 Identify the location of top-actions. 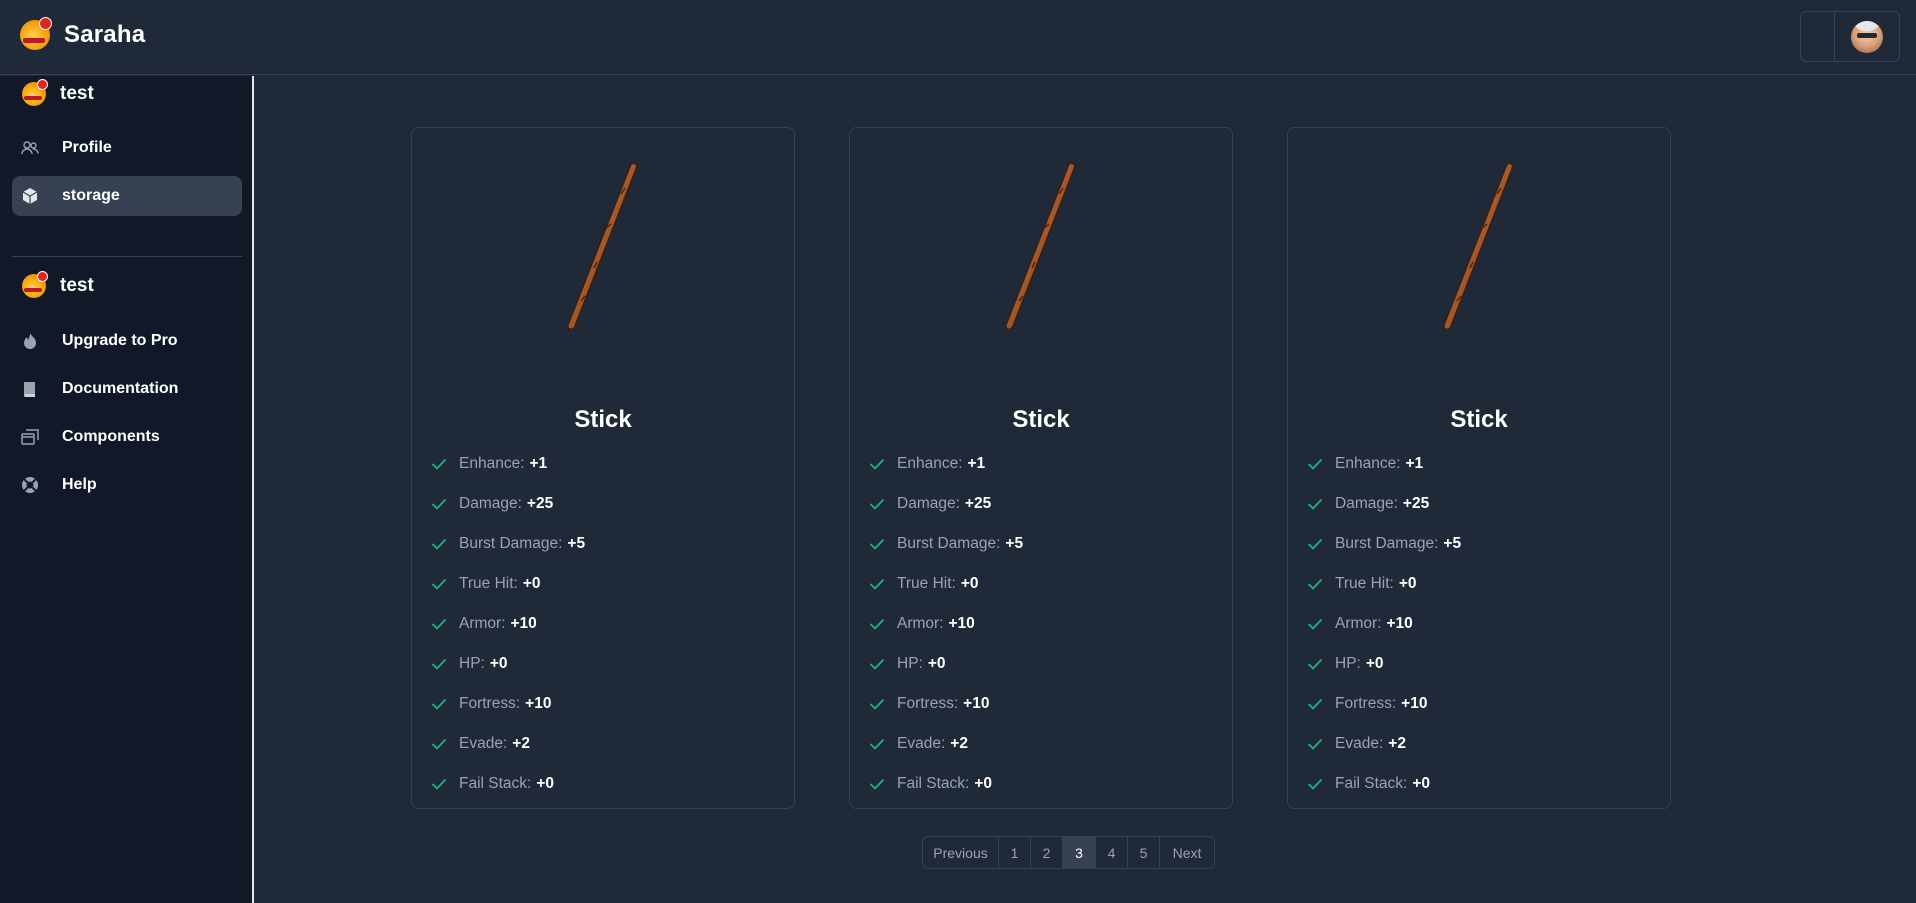
(1850, 36).